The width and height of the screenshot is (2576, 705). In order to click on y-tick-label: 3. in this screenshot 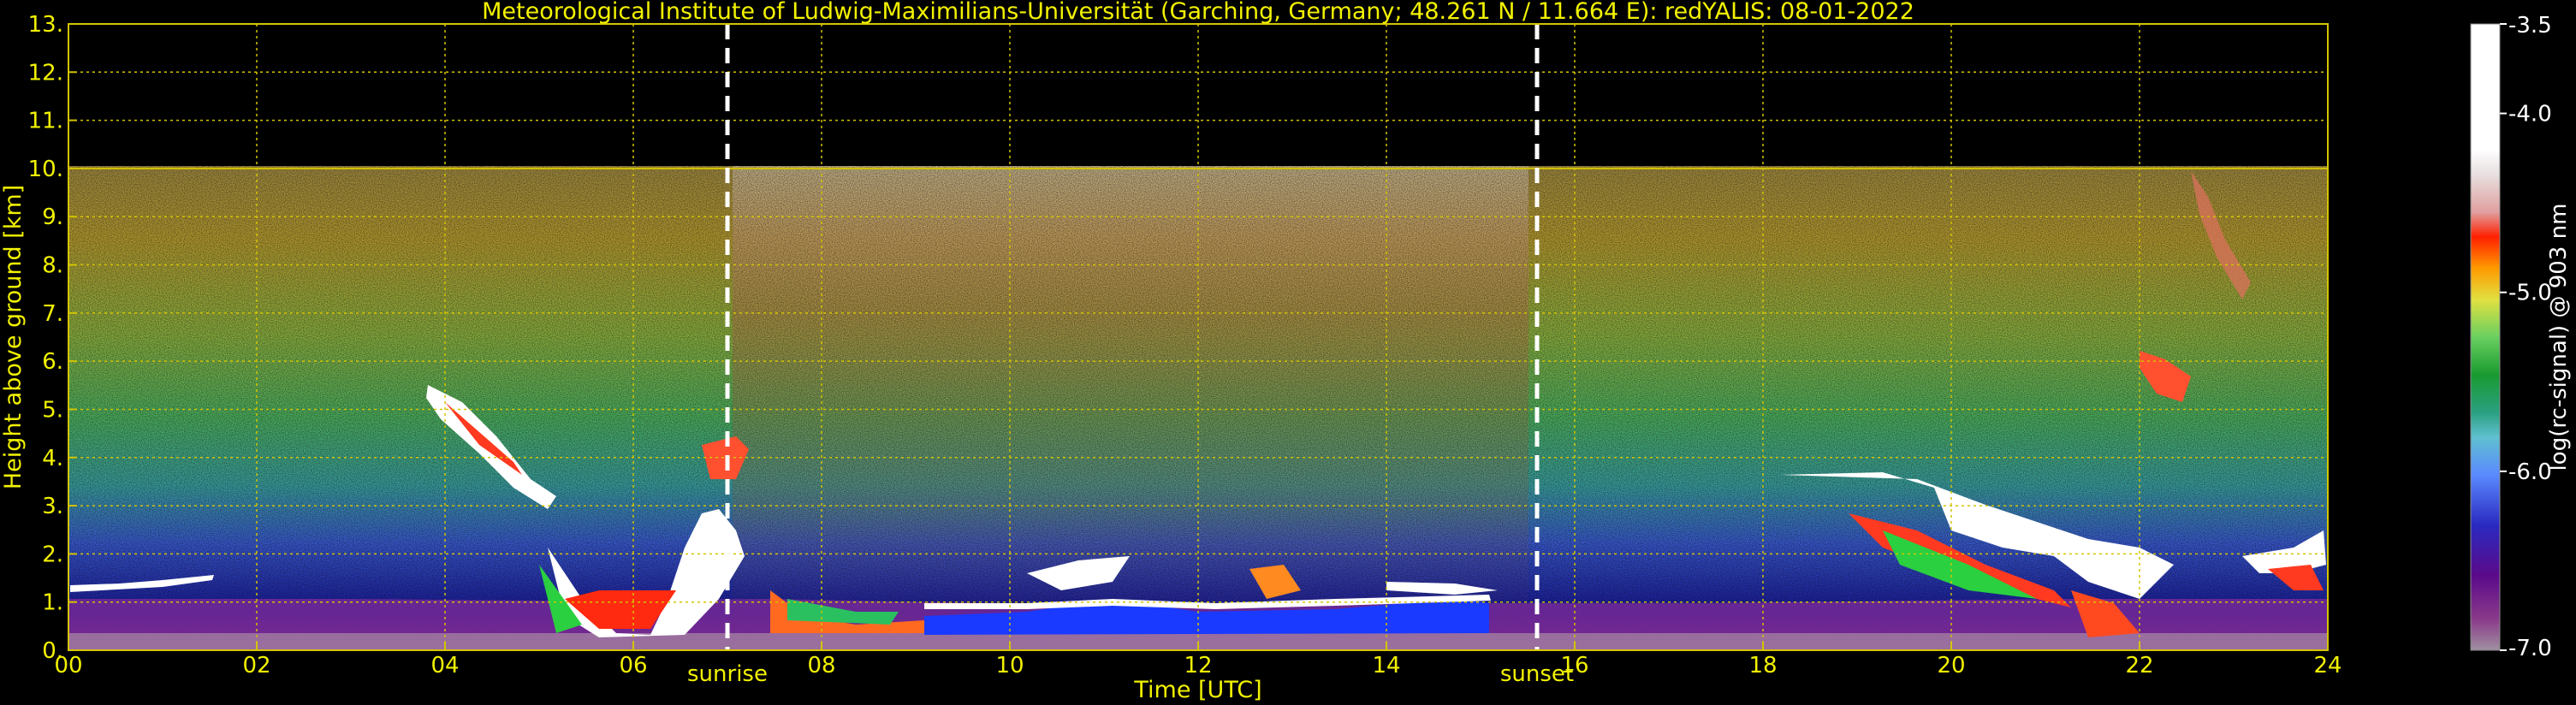, I will do `click(52, 506)`.